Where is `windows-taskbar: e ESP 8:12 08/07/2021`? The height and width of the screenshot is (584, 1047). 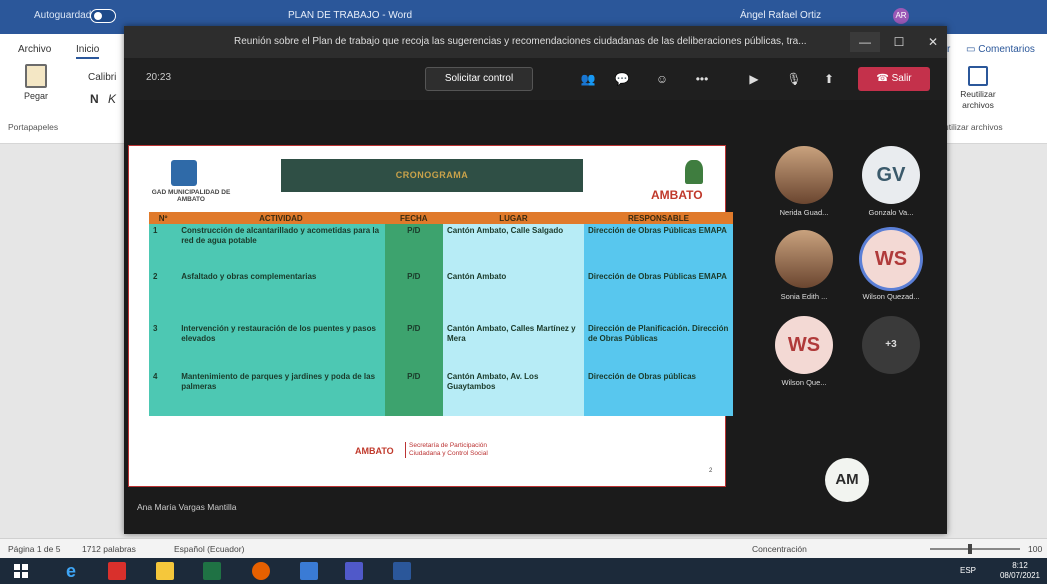
windows-taskbar: e ESP 8:12 08/07/2021 is located at coordinates (523, 571).